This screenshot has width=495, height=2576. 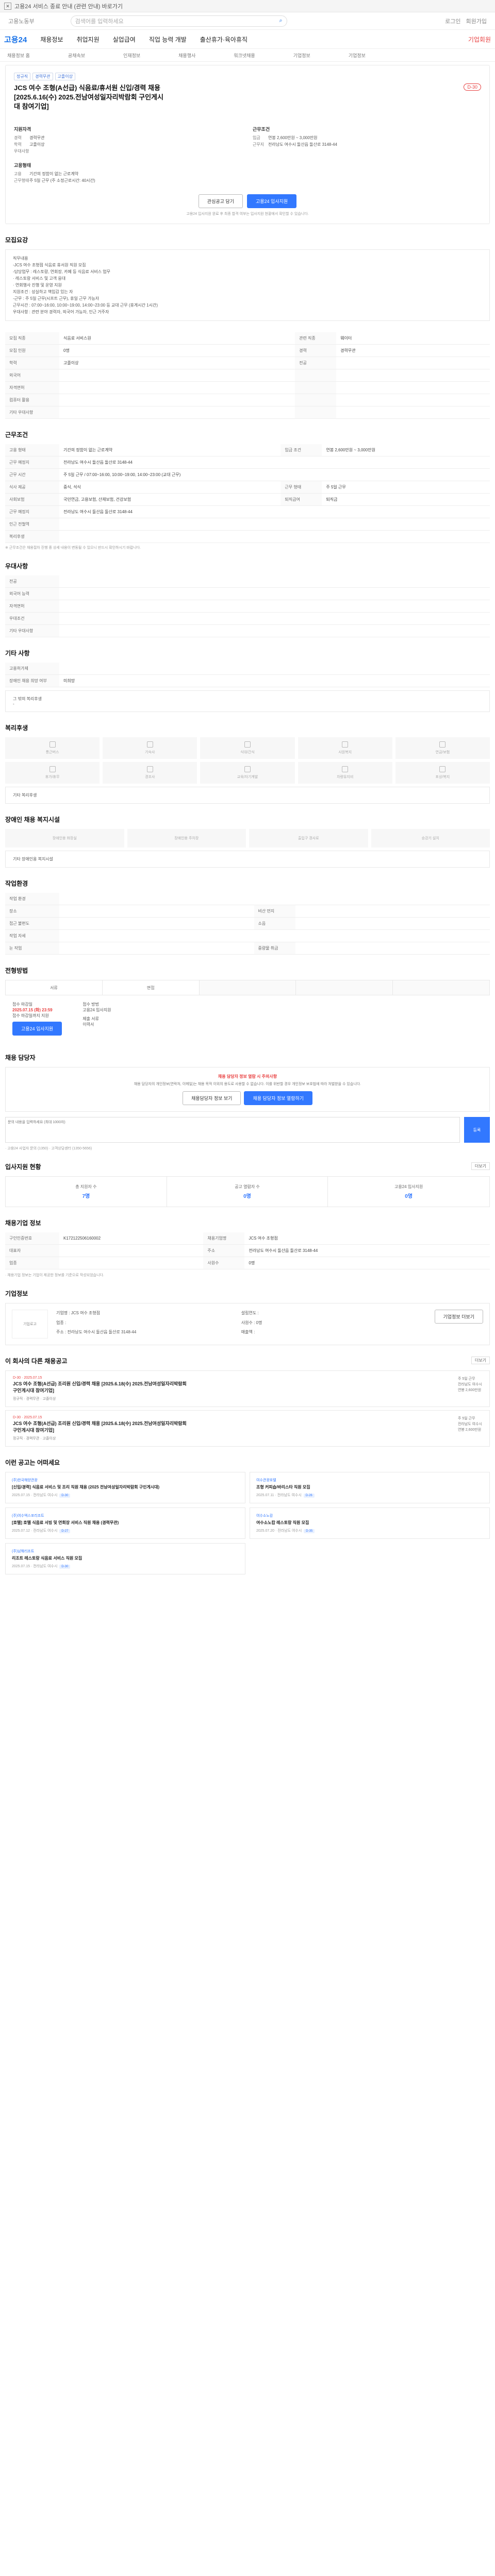 I want to click on deadline: 2025.07.15 (화) 23:59, so click(x=32, y=1010).